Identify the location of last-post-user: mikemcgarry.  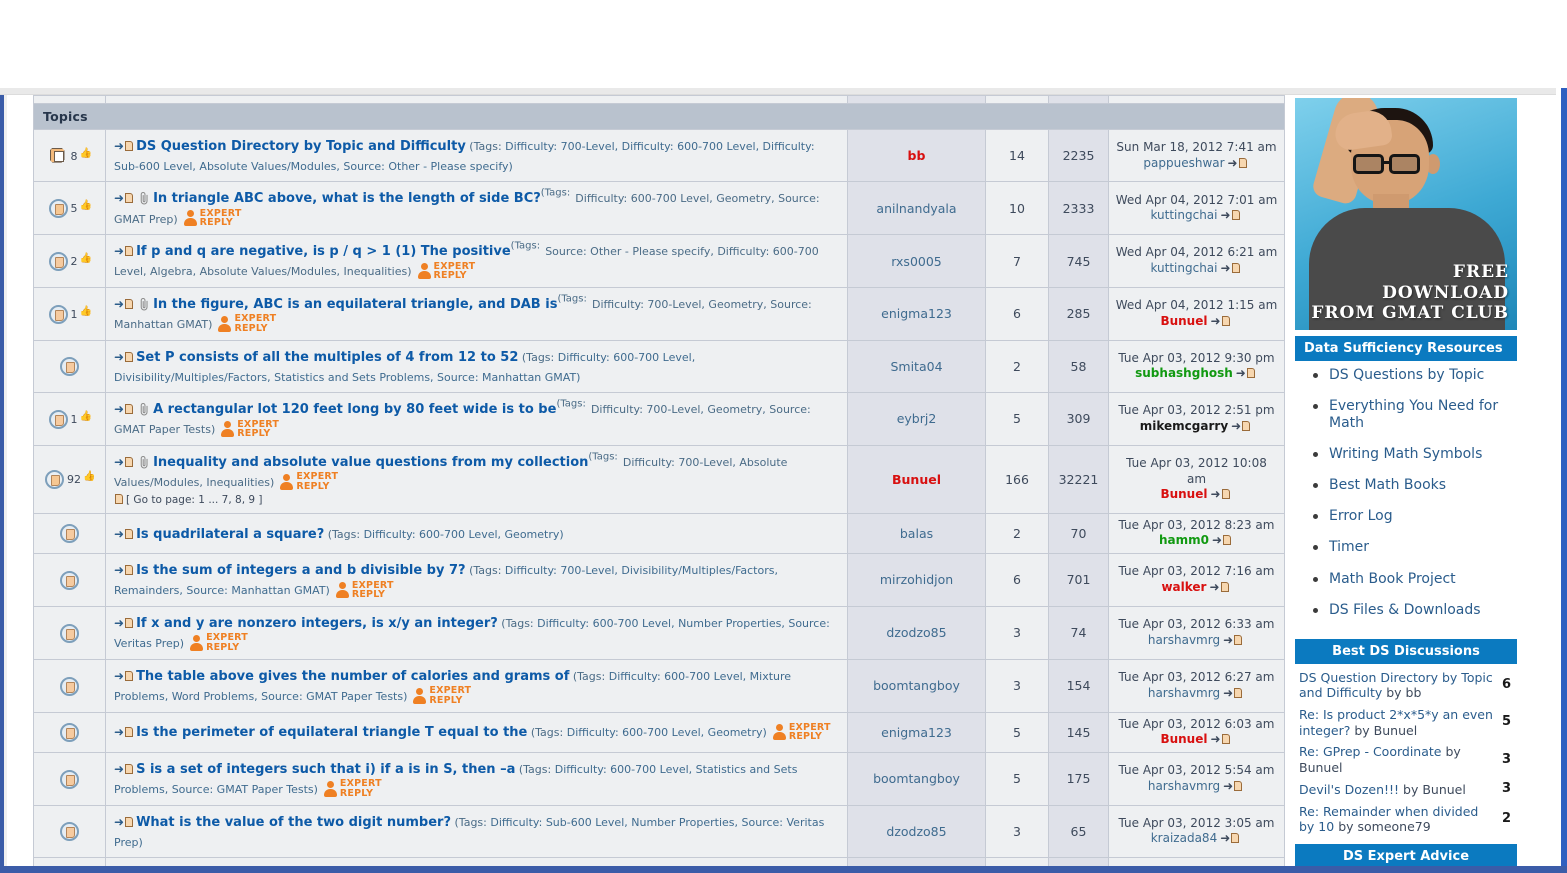
(1184, 426).